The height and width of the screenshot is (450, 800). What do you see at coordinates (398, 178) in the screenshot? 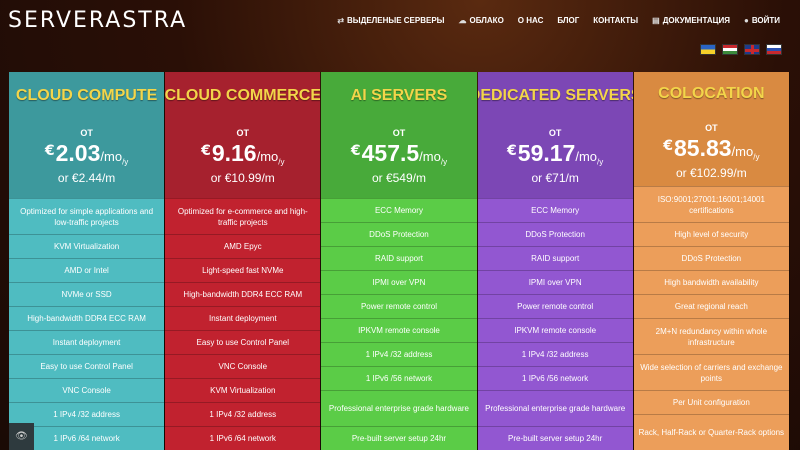
I see `price-alternative: or €549/m` at bounding box center [398, 178].